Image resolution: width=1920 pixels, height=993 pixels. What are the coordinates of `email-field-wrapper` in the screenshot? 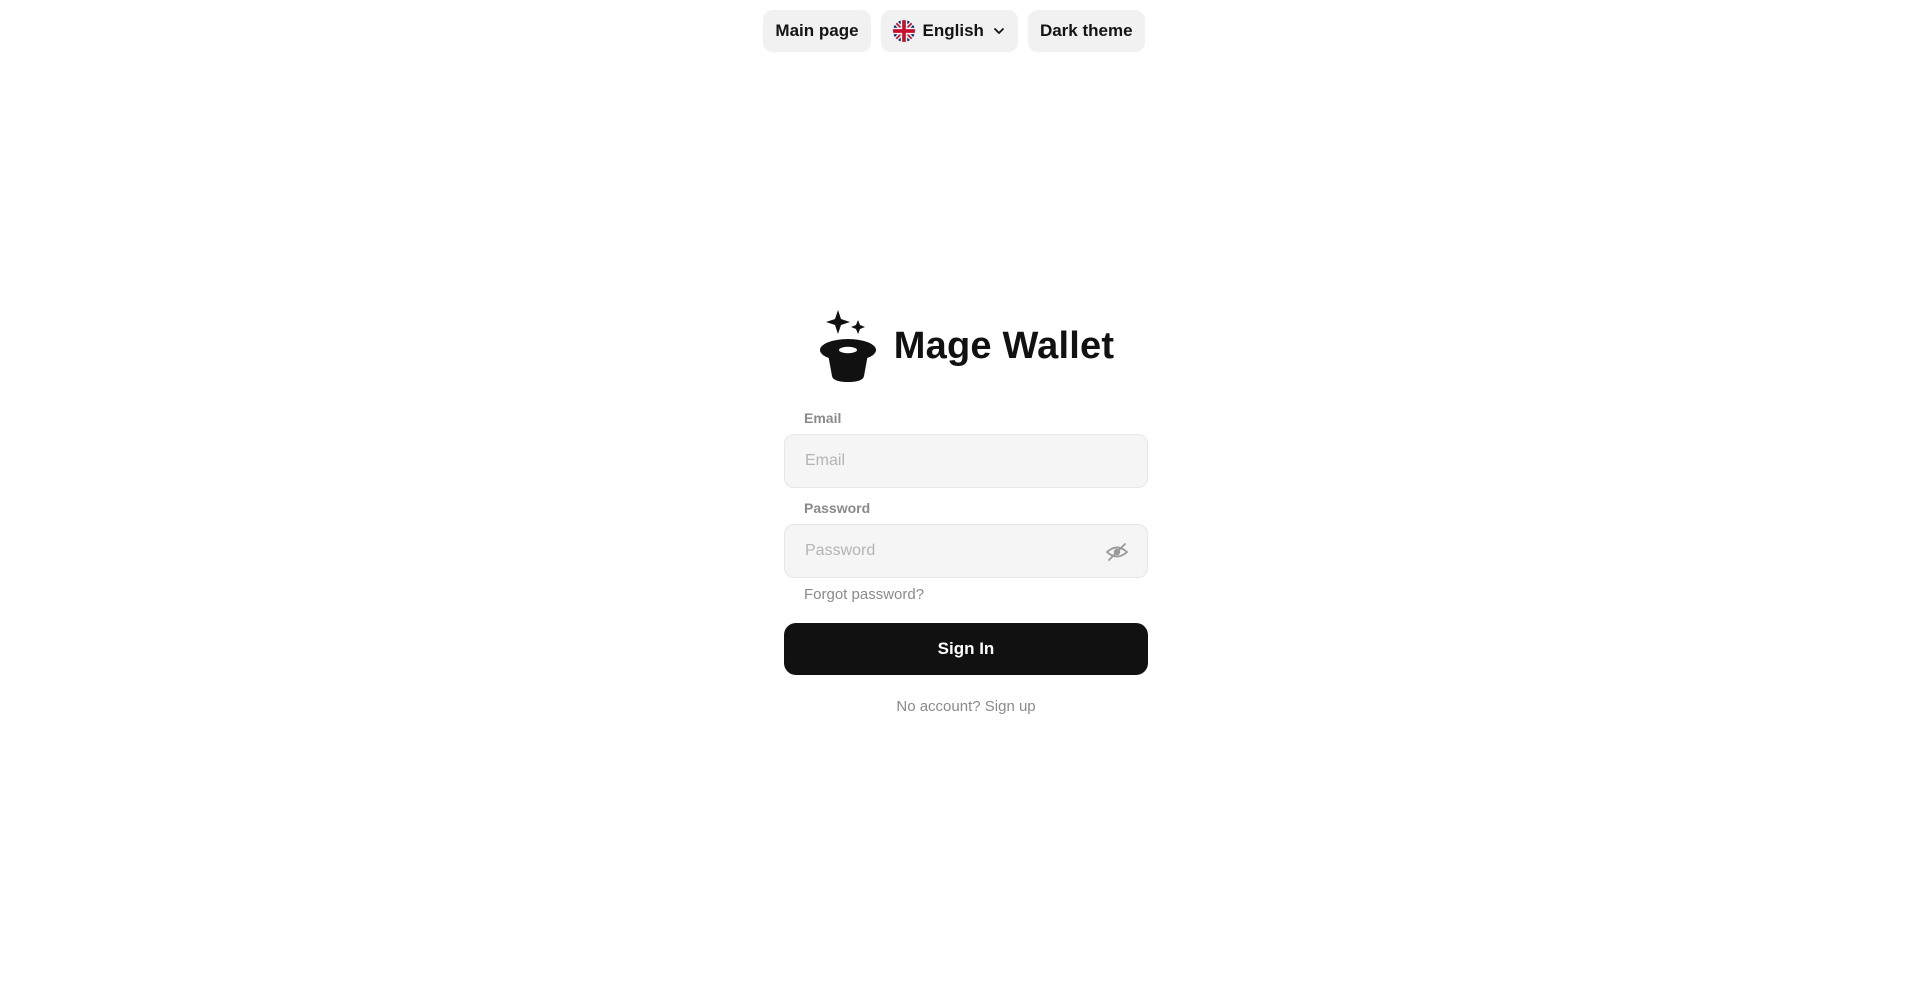 It's located at (966, 461).